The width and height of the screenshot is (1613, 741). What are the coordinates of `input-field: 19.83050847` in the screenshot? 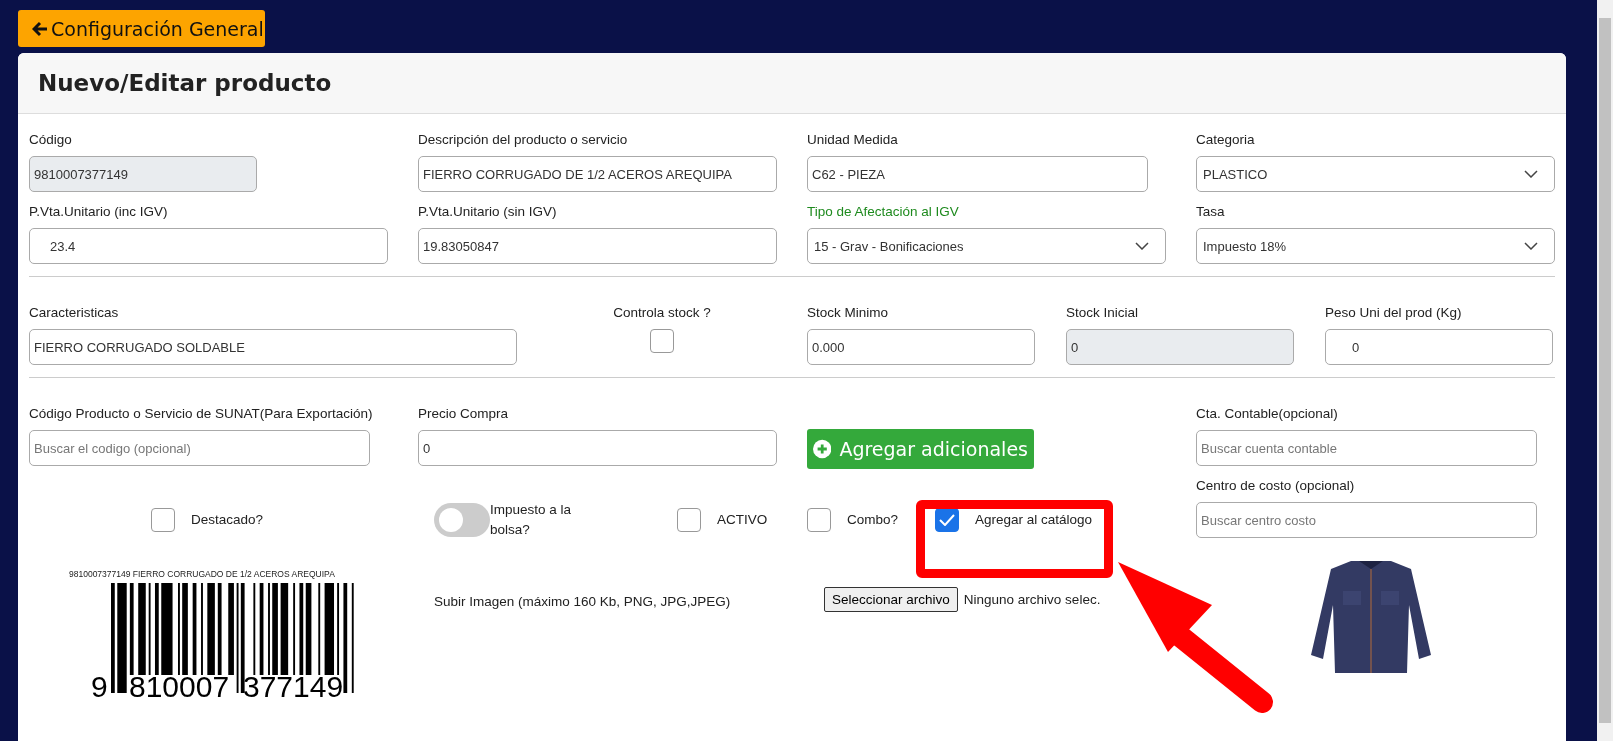 It's located at (597, 246).